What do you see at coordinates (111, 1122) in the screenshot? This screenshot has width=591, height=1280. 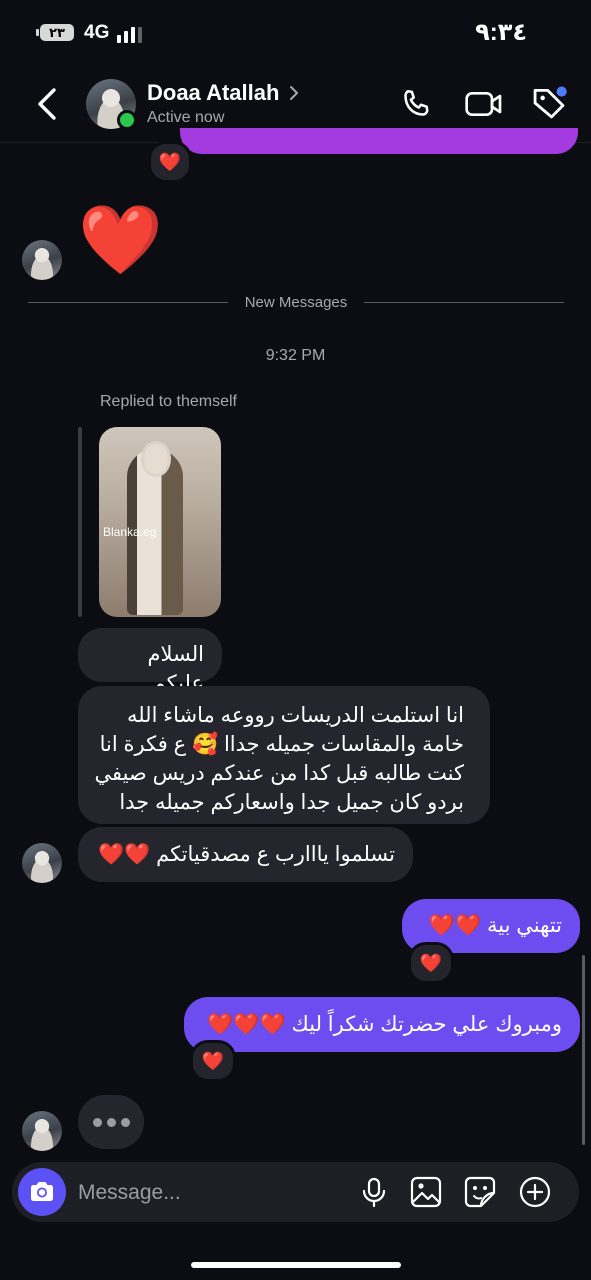 I see `typing-indicator` at bounding box center [111, 1122].